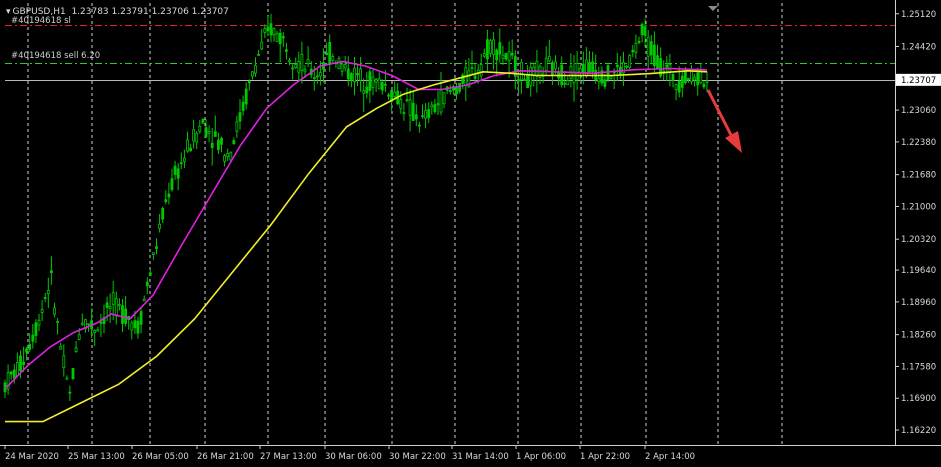  Describe the element at coordinates (32, 457) in the screenshot. I see `time-tick-label: 24 Mar 2020` at that location.